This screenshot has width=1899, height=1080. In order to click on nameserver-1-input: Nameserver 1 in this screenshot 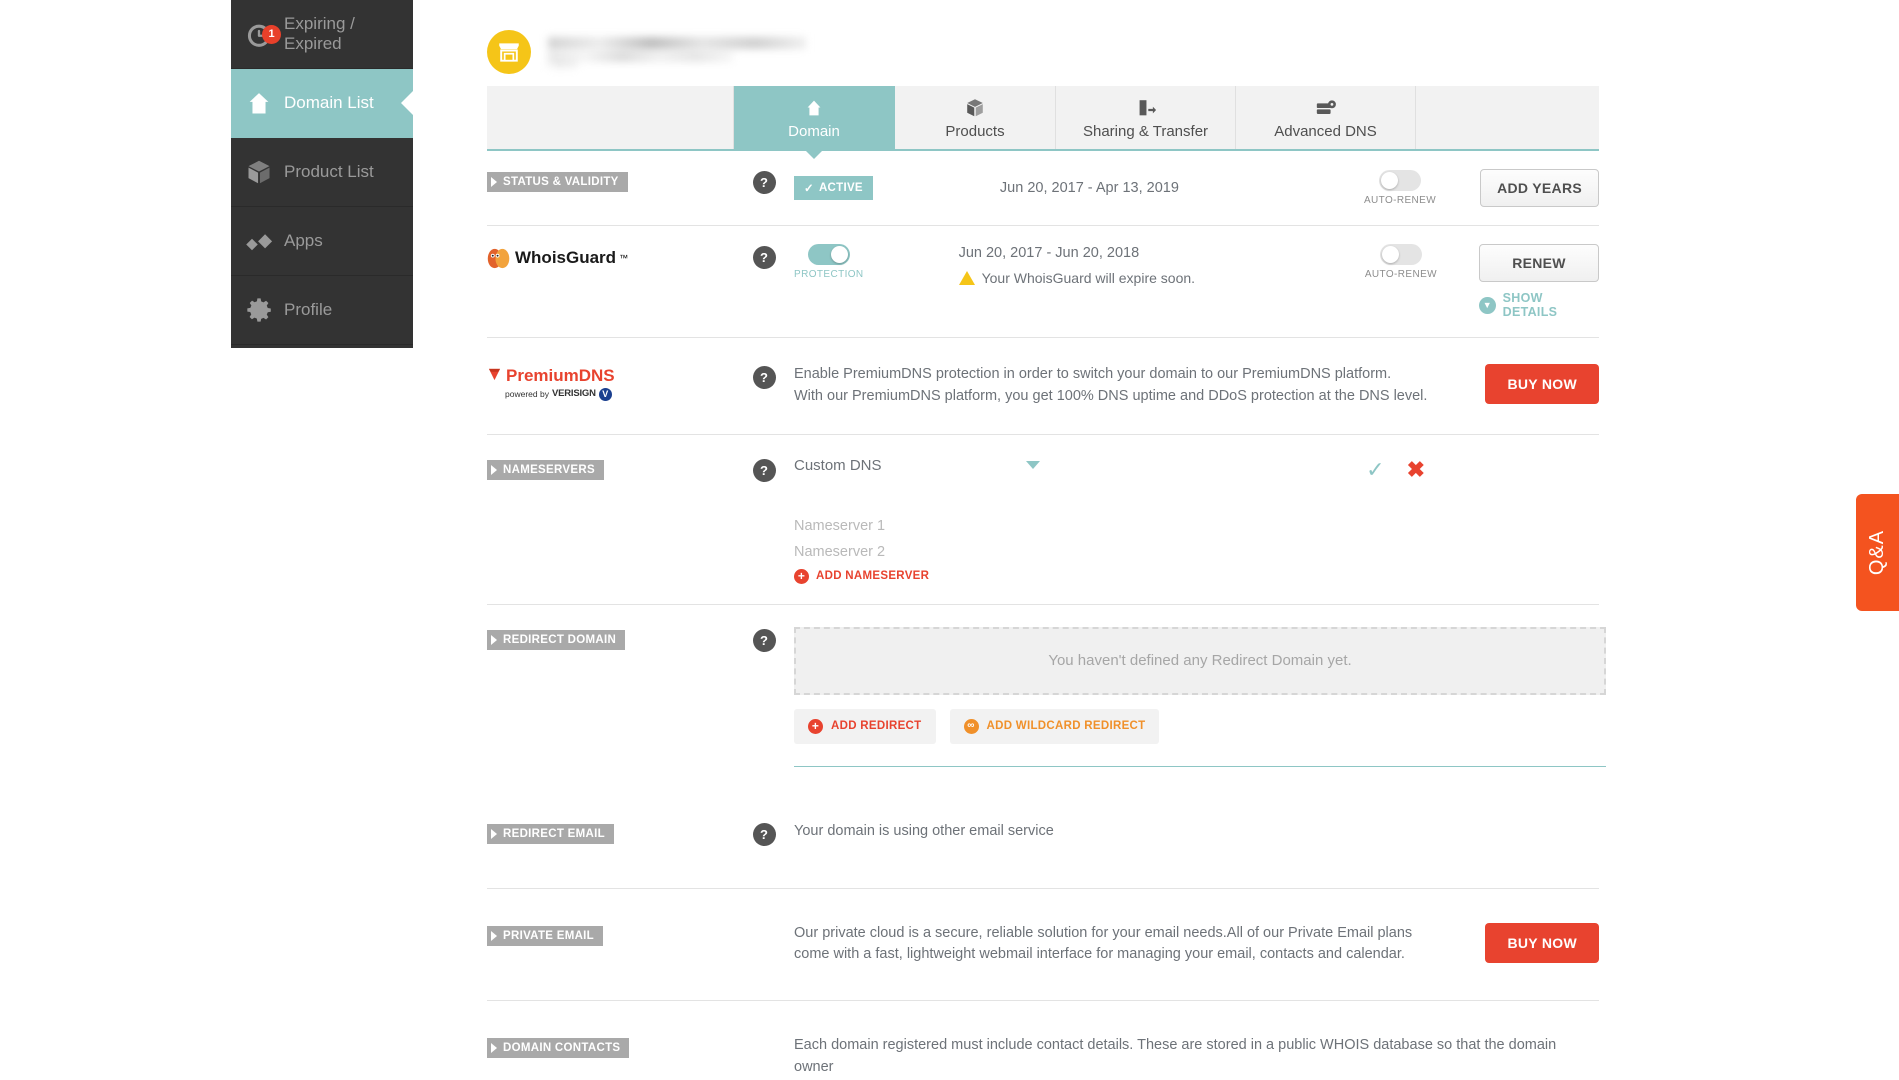, I will do `click(1014, 526)`.